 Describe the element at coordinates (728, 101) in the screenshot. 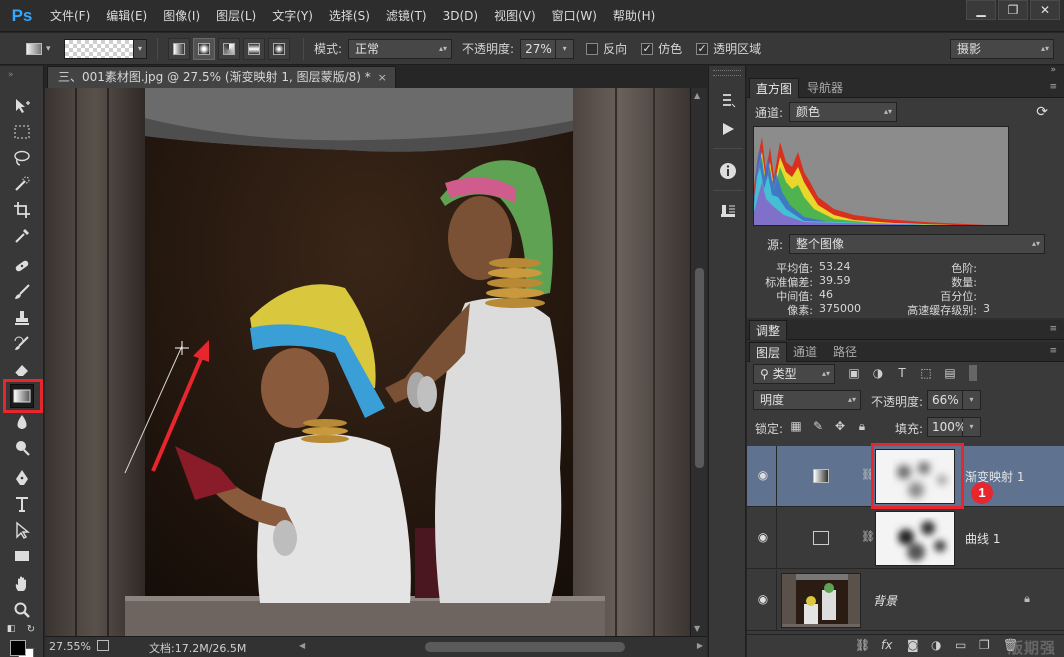

I see `history-panel-button` at that location.